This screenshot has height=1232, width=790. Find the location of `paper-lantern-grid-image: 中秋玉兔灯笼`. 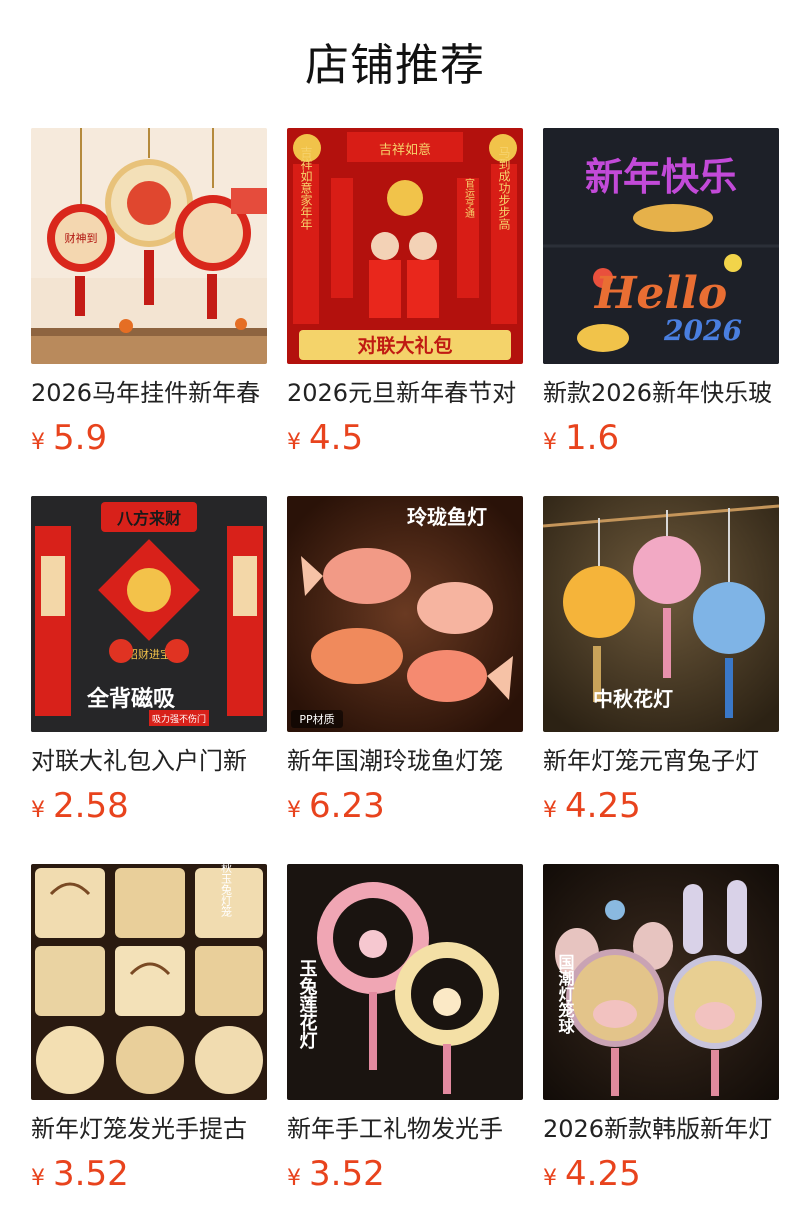

paper-lantern-grid-image: 中秋玉兔灯笼 is located at coordinates (149, 982).